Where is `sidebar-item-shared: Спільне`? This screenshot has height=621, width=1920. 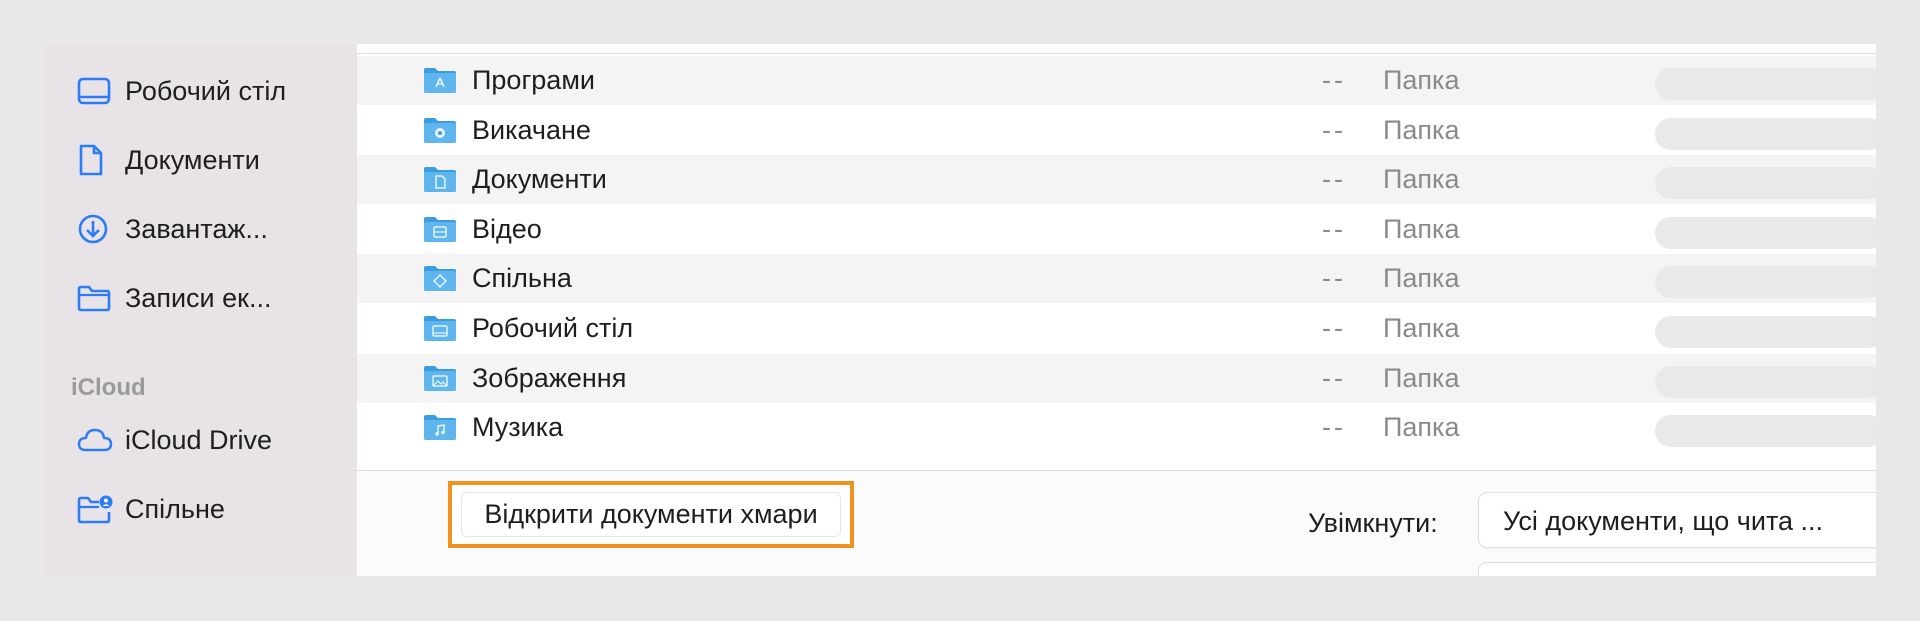 sidebar-item-shared: Спільне is located at coordinates (151, 509).